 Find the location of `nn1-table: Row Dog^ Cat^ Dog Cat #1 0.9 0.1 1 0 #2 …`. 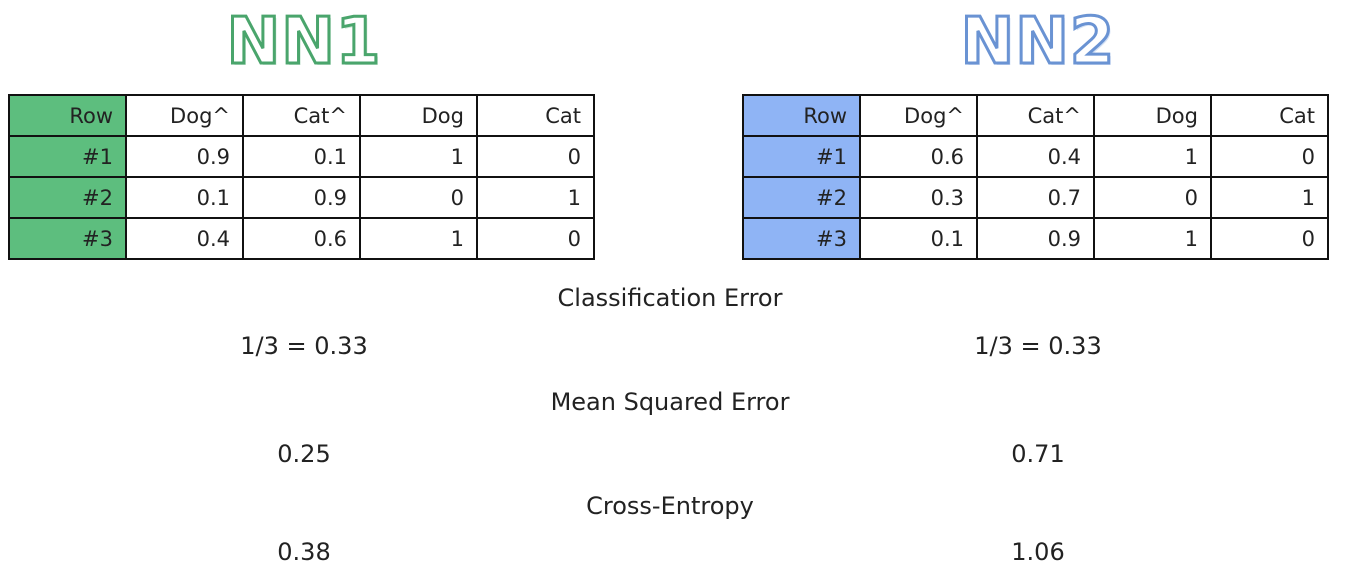

nn1-table: Row Dog^ Cat^ Dog Cat #1 0.9 0.1 1 0 #2 … is located at coordinates (301, 177).